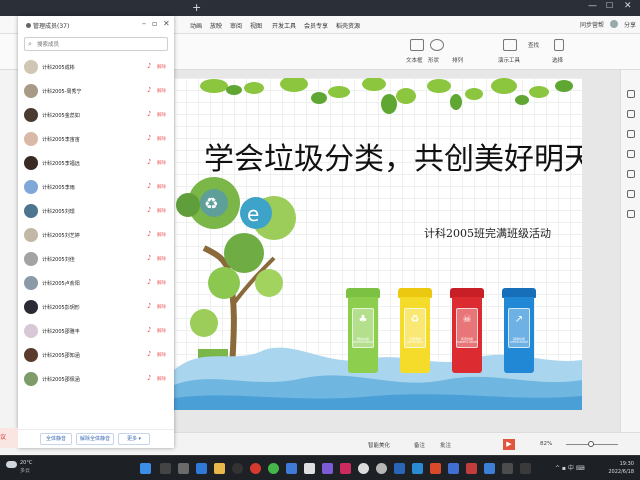 This screenshot has width=640, height=480. I want to click on sync-button: 同步营帮, so click(592, 24).